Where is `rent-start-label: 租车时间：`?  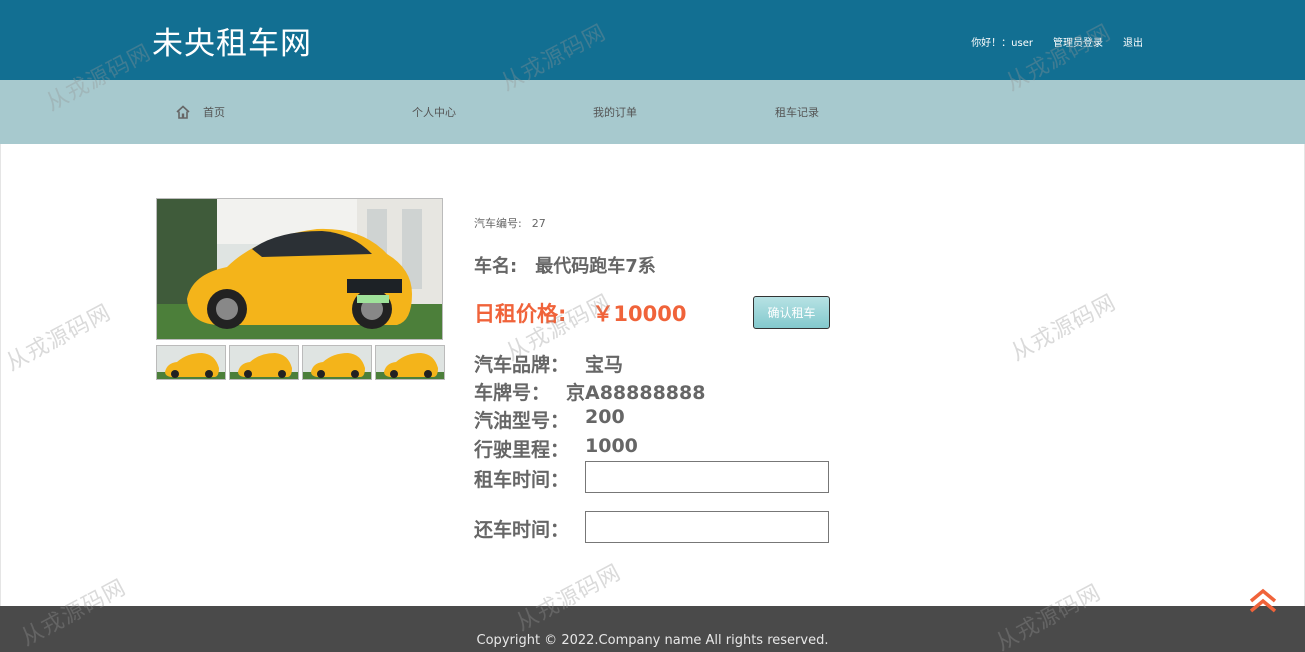 rent-start-label: 租车时间： is located at coordinates (522, 480).